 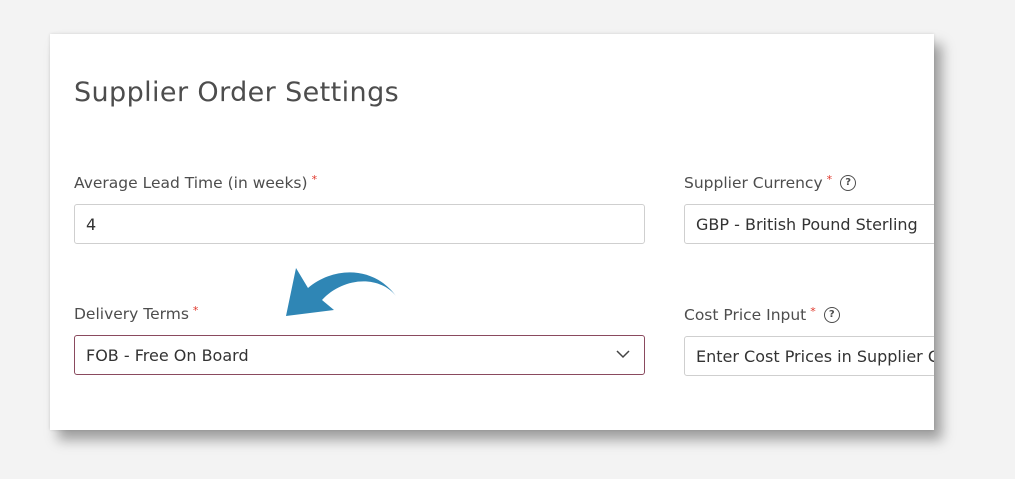 I want to click on cost-price-input-select: Enter Cost Prices in Supplier Currency, so click(x=809, y=356).